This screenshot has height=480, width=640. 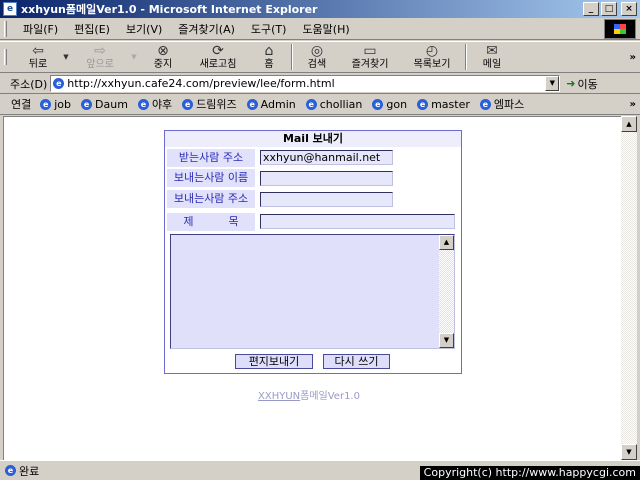 What do you see at coordinates (397, 104) in the screenshot?
I see `link-label: gon` at bounding box center [397, 104].